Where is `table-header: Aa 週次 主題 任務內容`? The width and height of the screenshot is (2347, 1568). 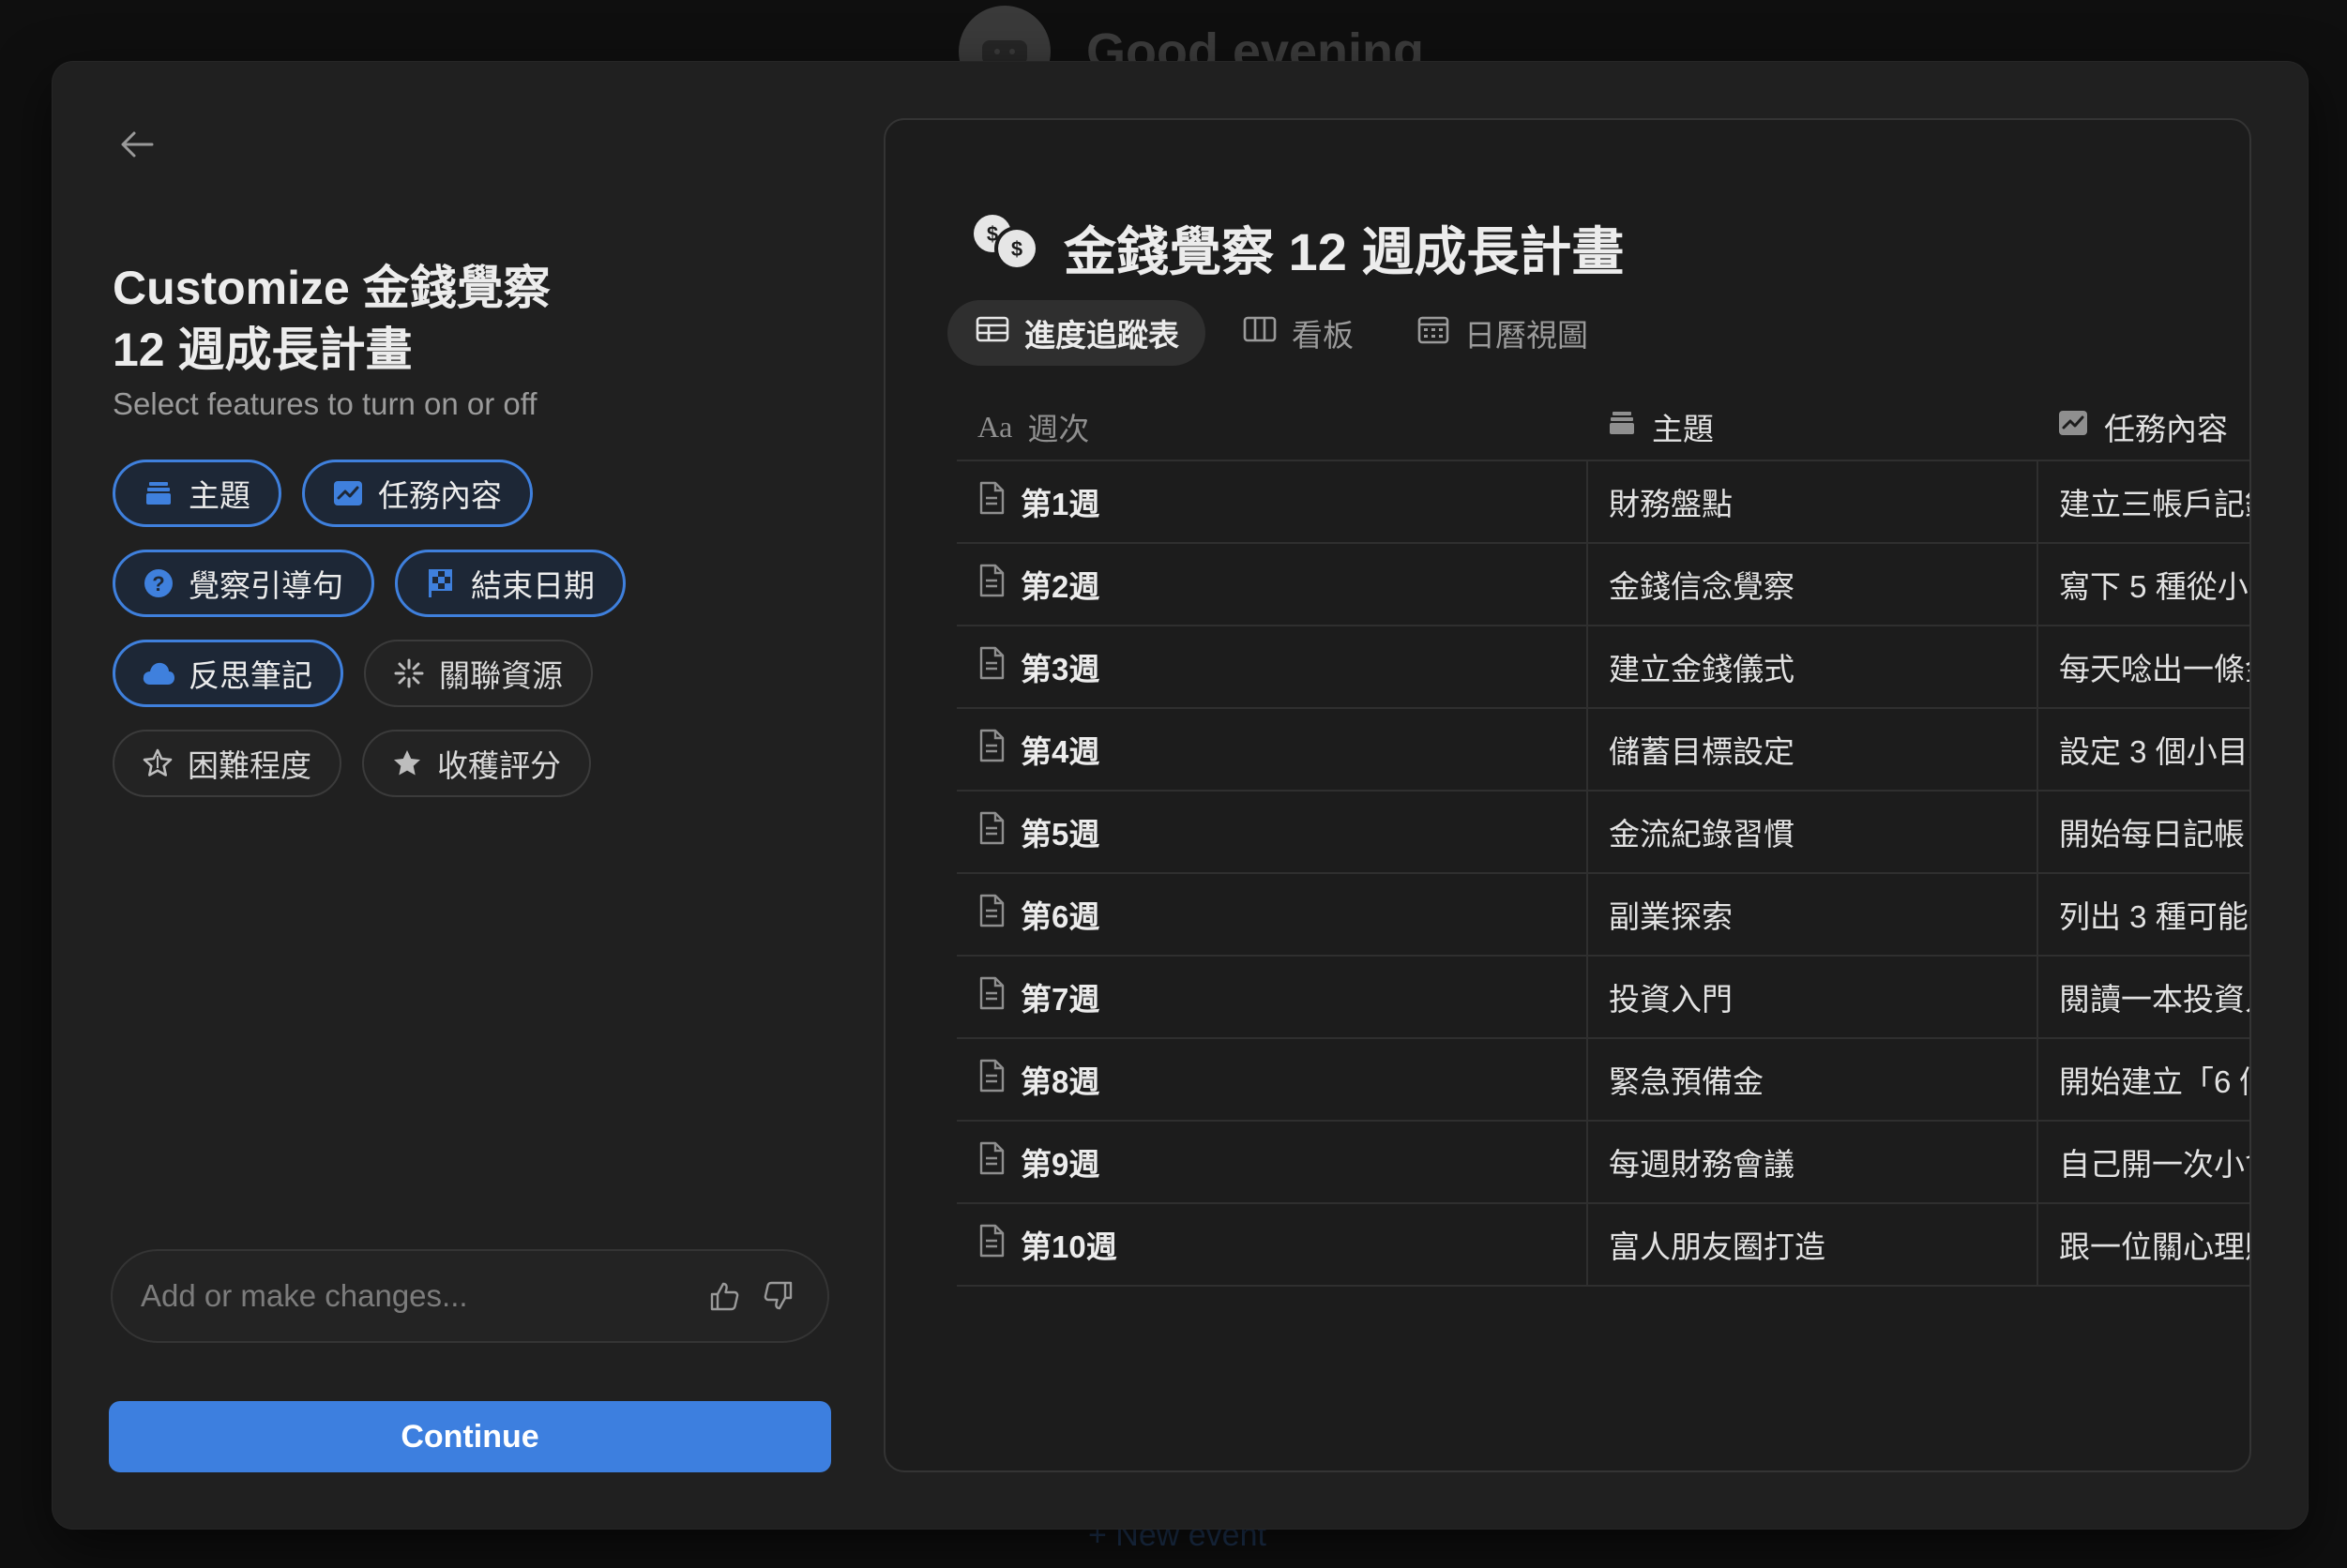 table-header: Aa 週次 主題 任務內容 is located at coordinates (1603, 427).